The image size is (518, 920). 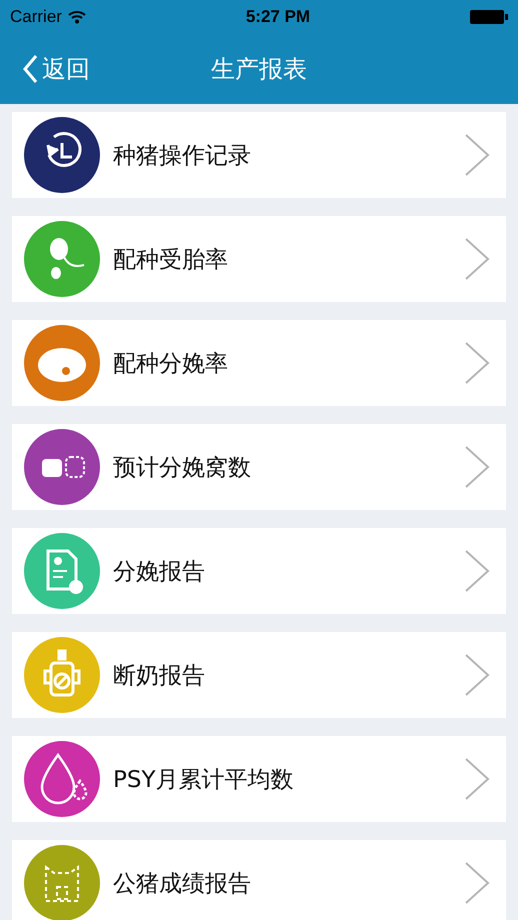 What do you see at coordinates (278, 16) in the screenshot?
I see `status-time: 5:27 PM` at bounding box center [278, 16].